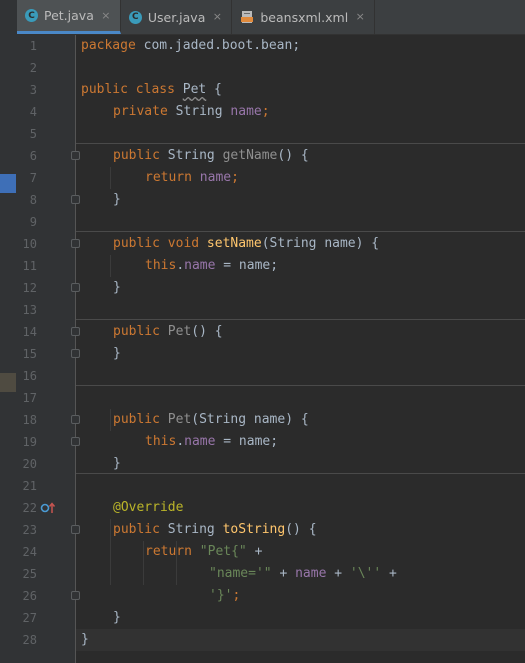 Image resolution: width=525 pixels, height=663 pixels. I want to click on line-number: 14, so click(29, 332).